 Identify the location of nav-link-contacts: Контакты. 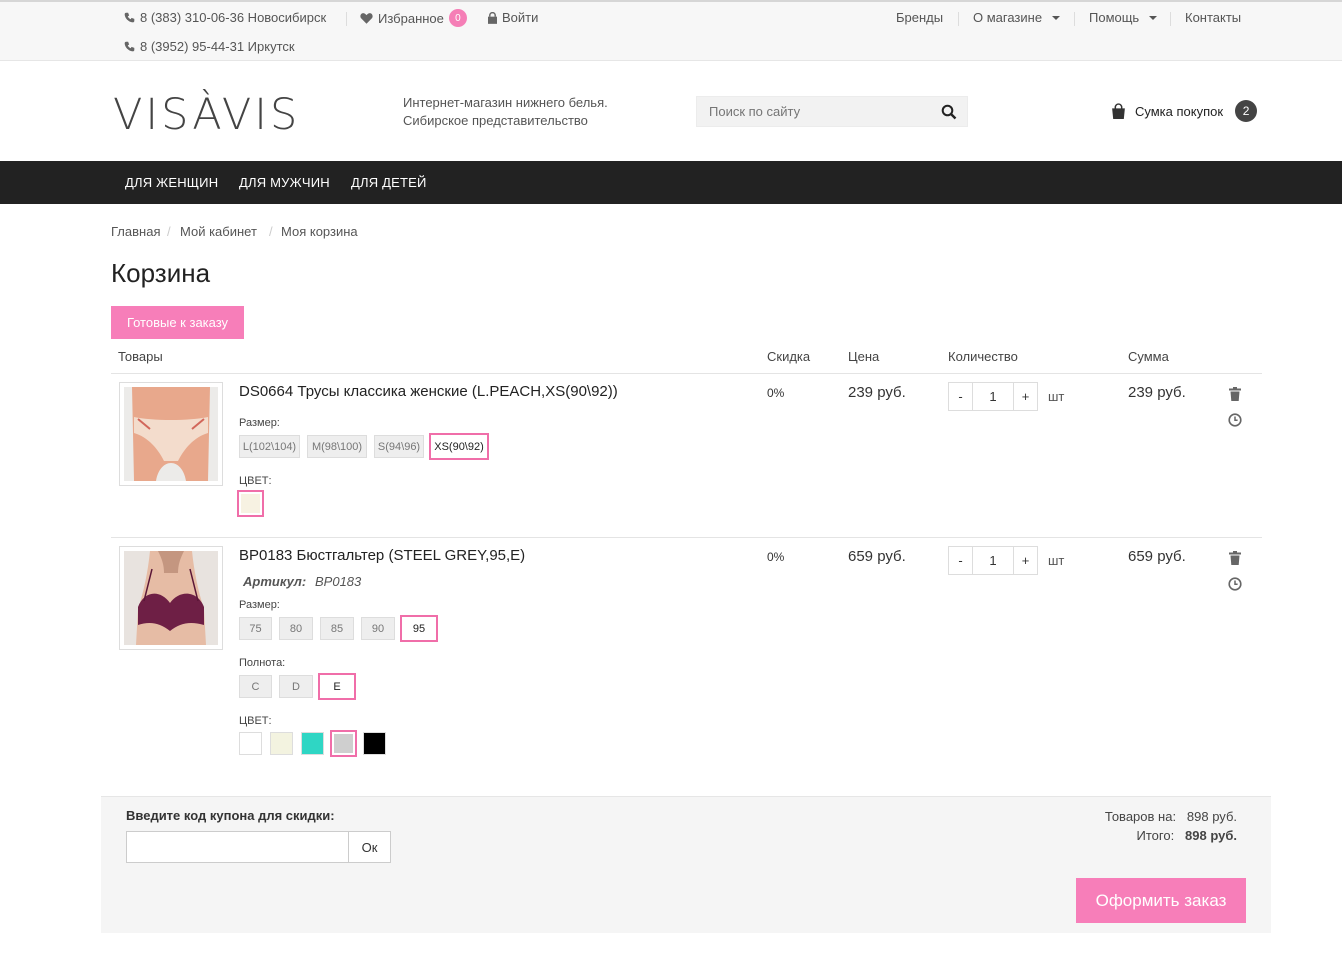
(1213, 17).